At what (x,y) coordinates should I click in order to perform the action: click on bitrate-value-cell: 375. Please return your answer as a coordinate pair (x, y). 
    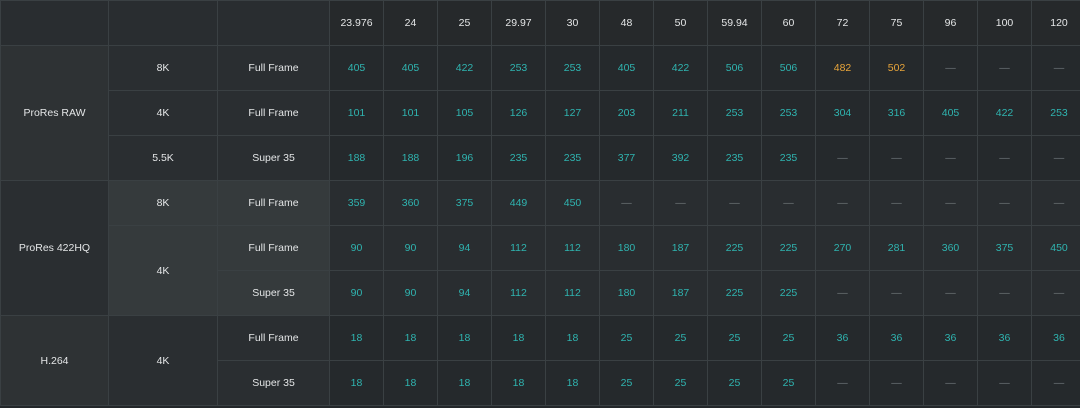
    Looking at the image, I should click on (1004, 248).